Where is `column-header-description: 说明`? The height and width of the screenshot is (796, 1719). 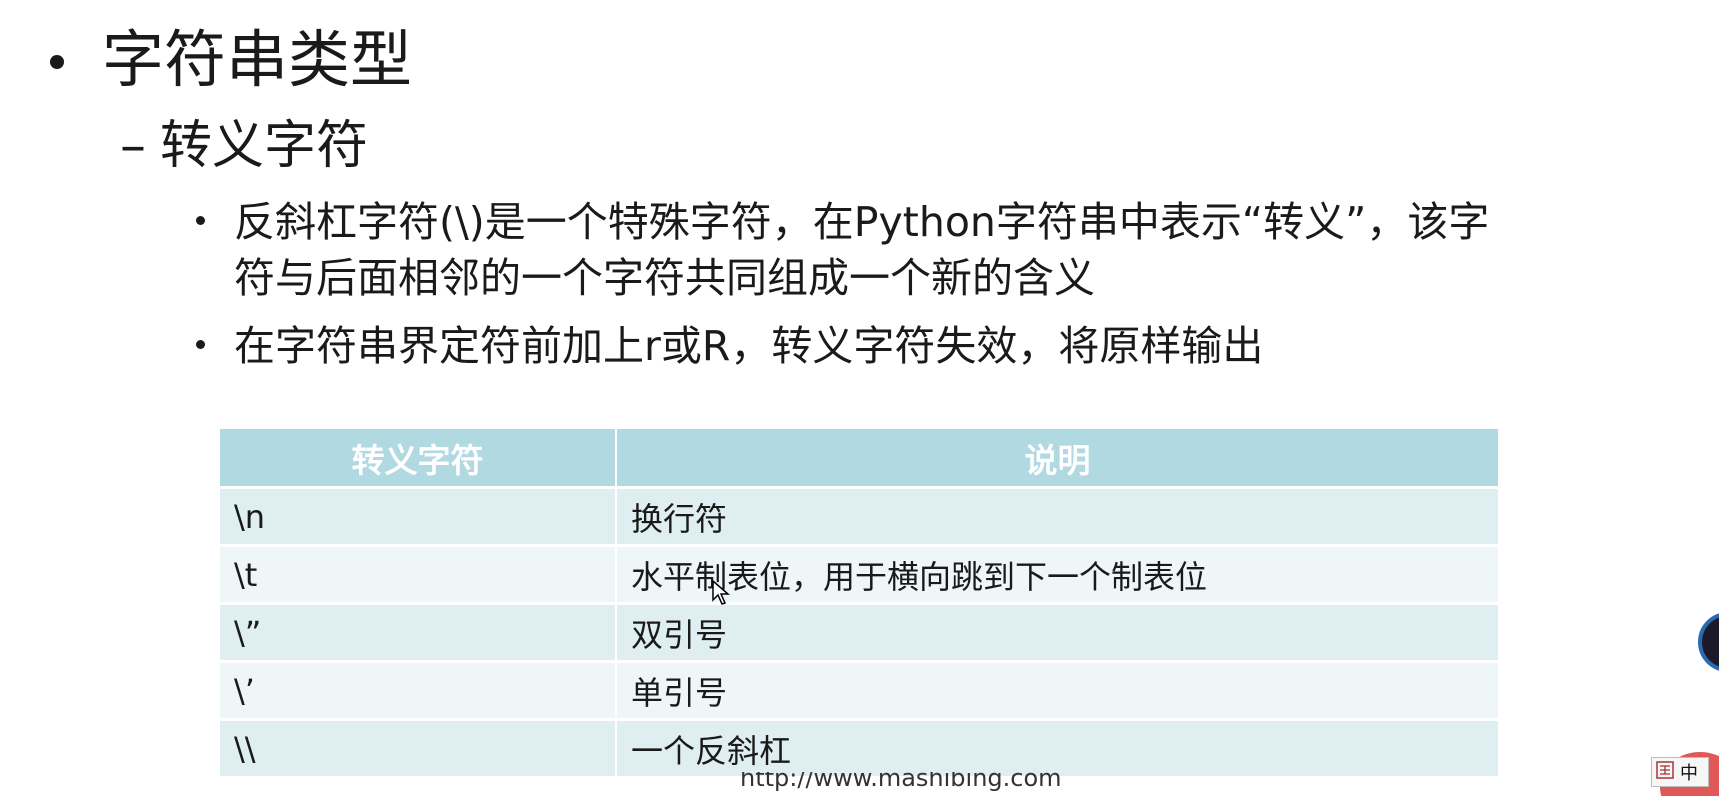 column-header-description: 说明 is located at coordinates (1057, 459).